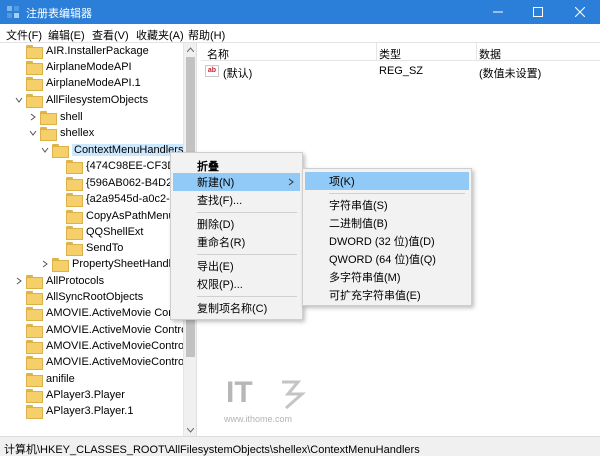 The image size is (600, 456). What do you see at coordinates (61, 133) in the screenshot?
I see `tree-item: shellex` at bounding box center [61, 133].